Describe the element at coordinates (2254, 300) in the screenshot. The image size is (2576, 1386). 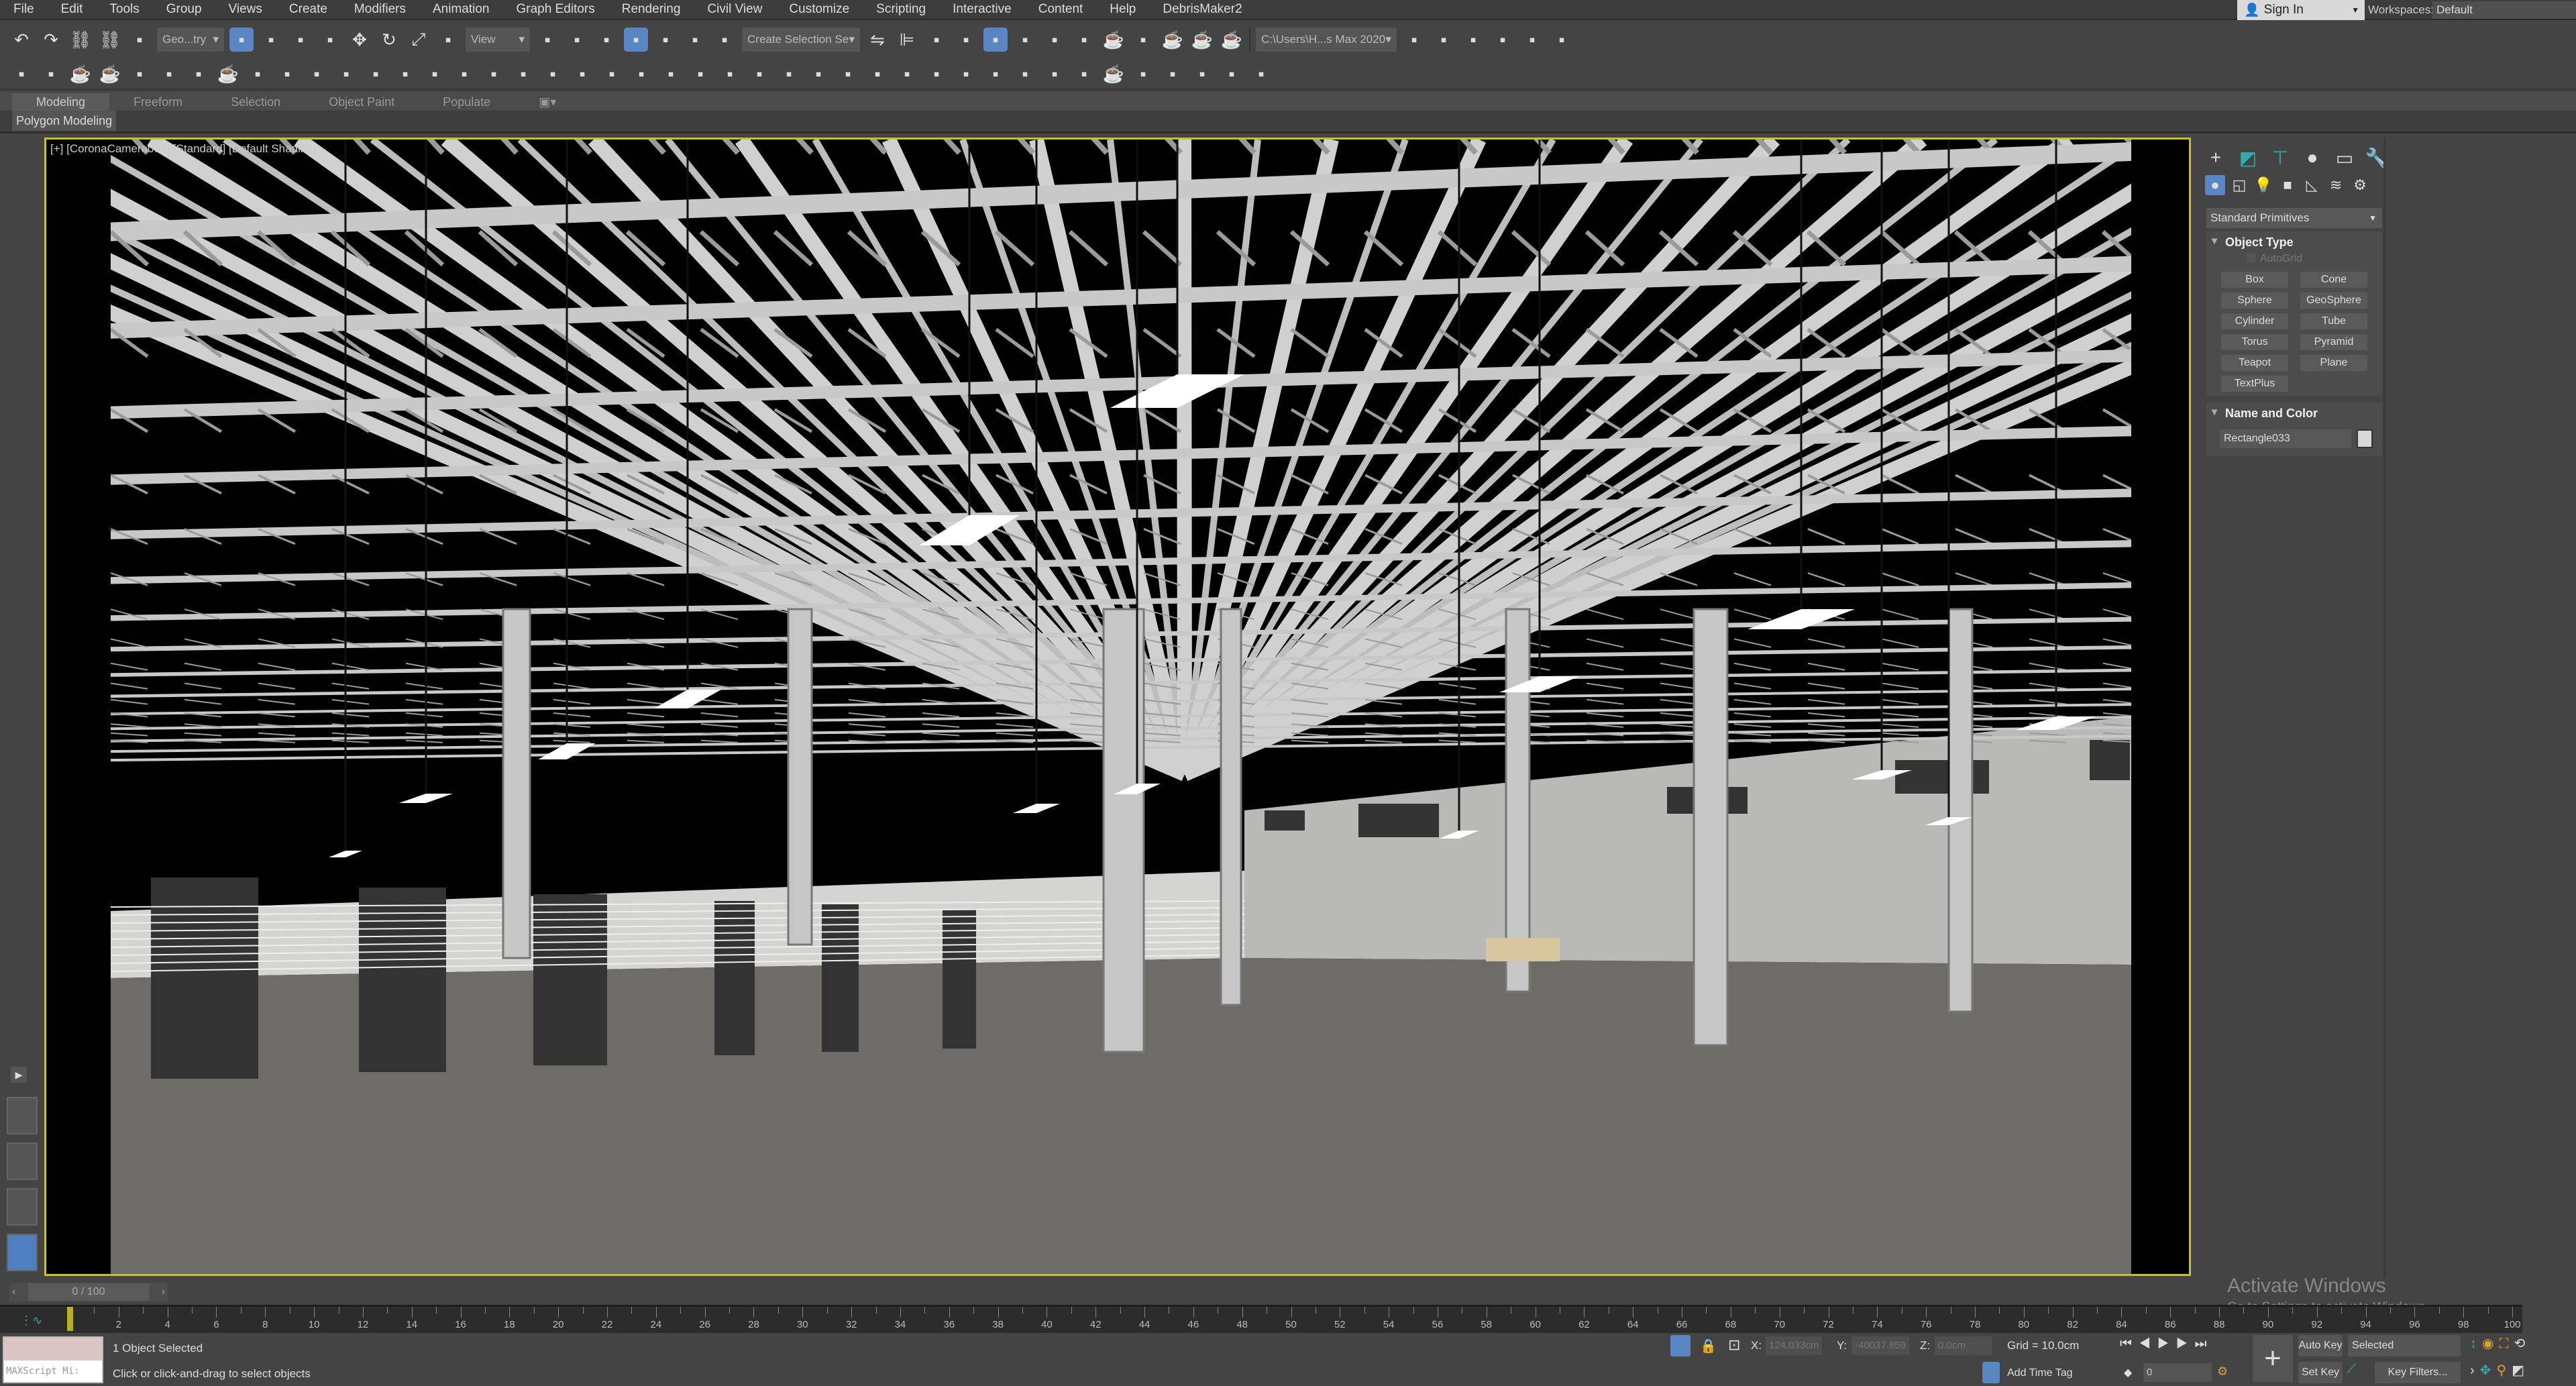
I see `create-sphere-button: Sphere` at that location.